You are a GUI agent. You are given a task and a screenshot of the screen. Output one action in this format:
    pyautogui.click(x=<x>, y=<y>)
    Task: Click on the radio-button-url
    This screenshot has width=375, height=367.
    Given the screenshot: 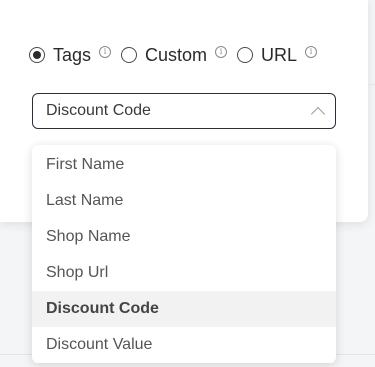 What is the action you would take?
    pyautogui.click(x=245, y=55)
    